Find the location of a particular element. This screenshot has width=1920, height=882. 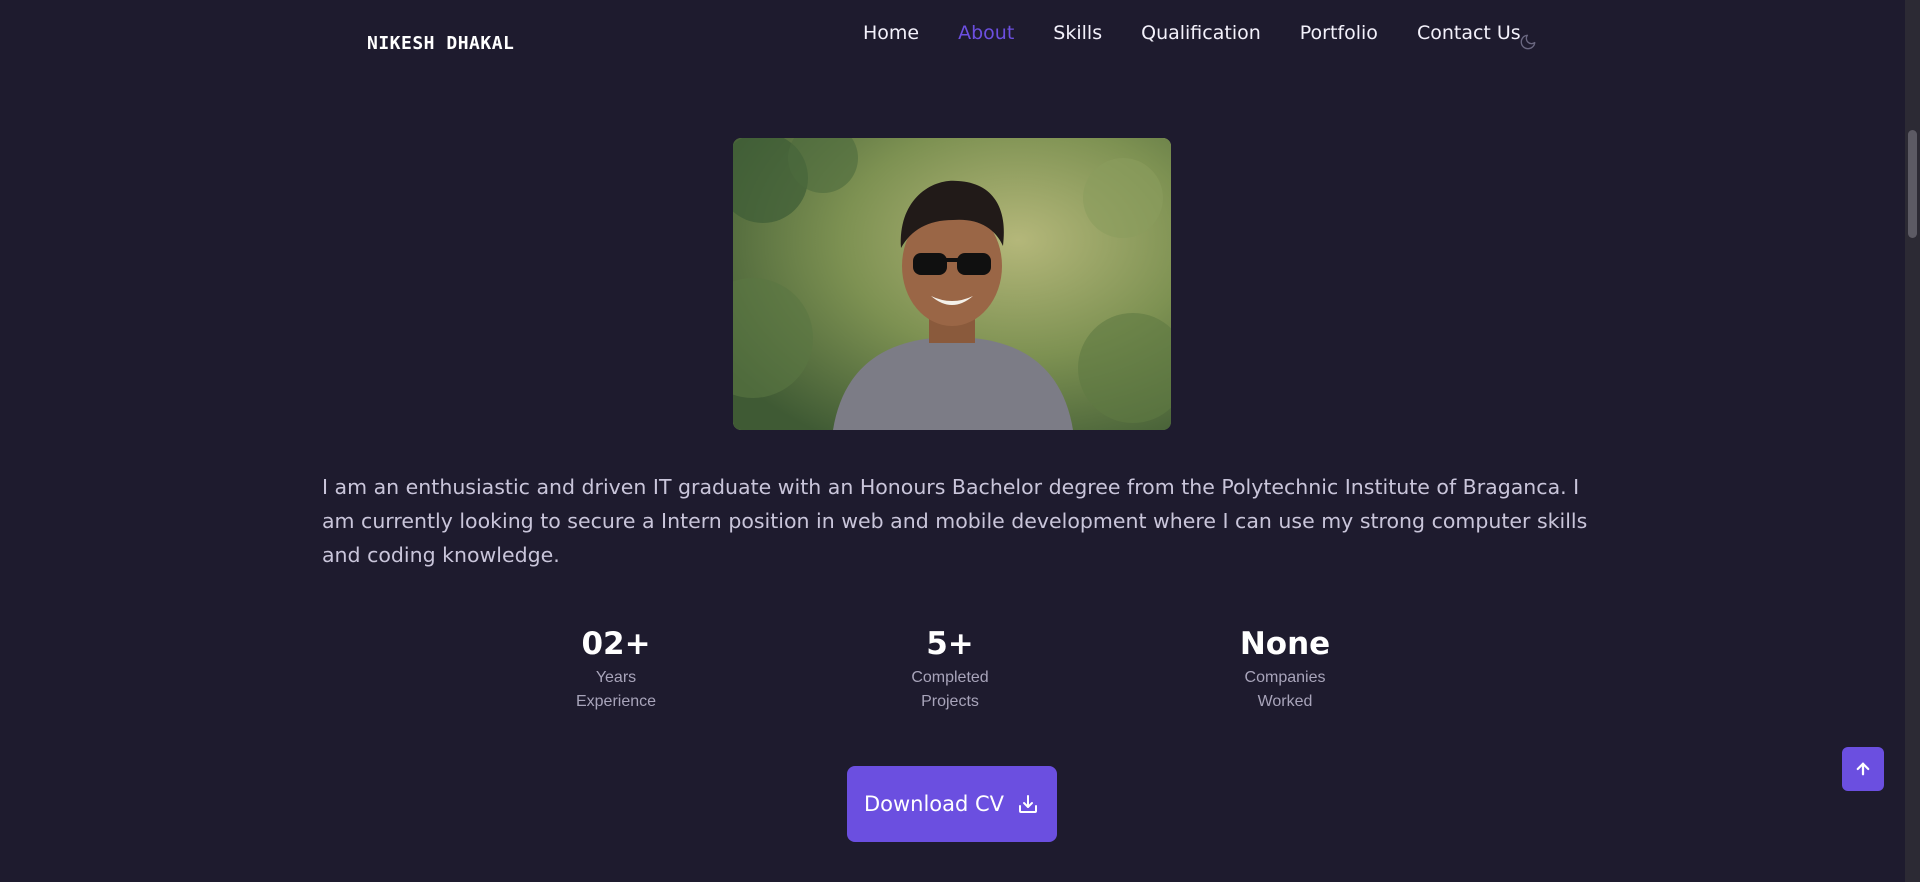

download-cv-label: Download CV is located at coordinates (934, 804).